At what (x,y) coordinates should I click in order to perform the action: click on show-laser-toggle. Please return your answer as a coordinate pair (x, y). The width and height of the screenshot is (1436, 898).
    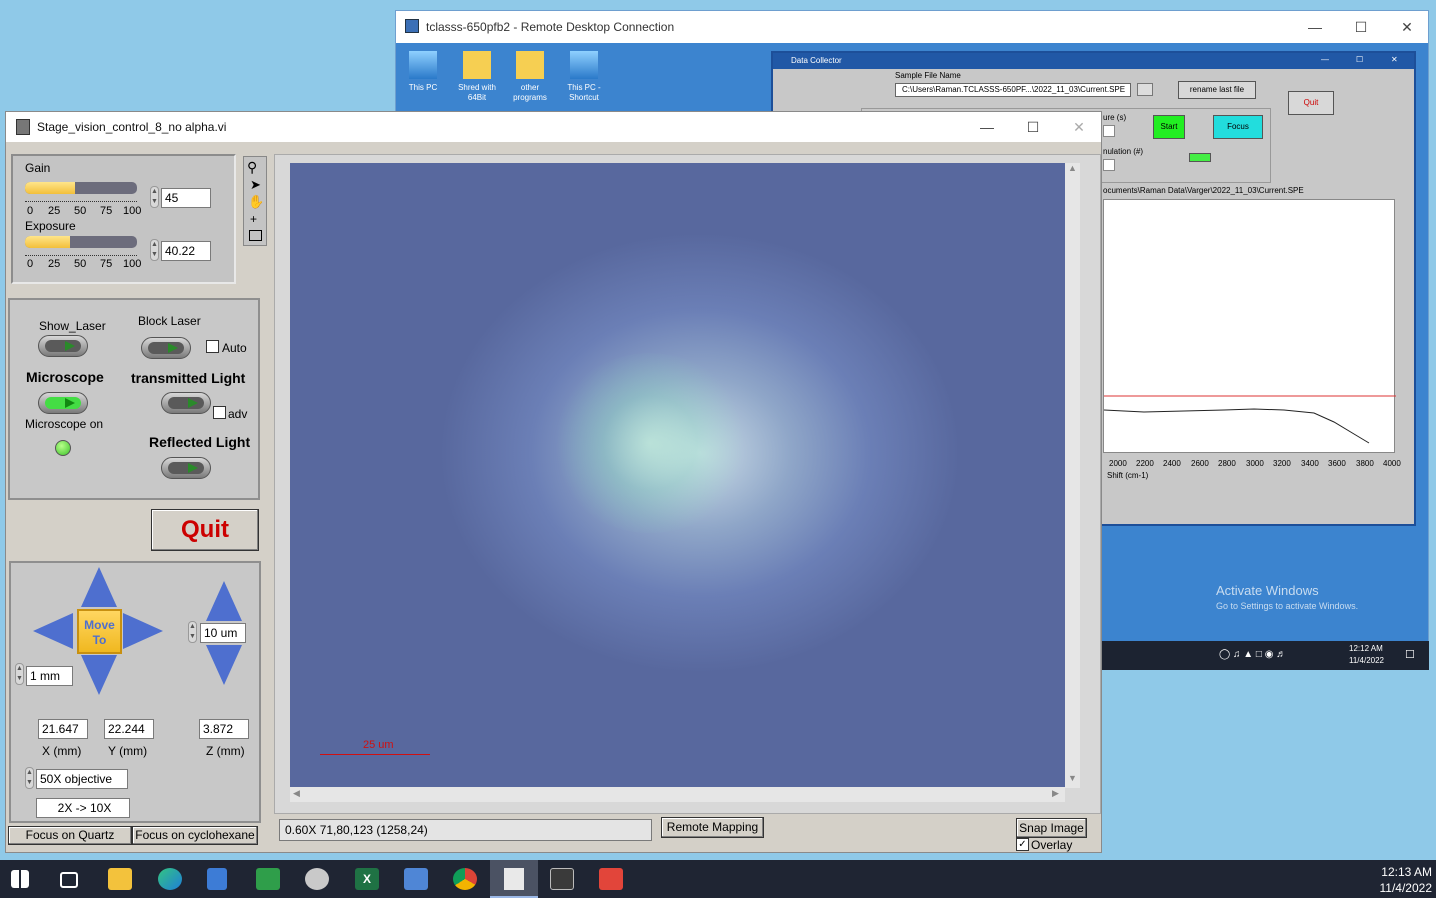
    Looking at the image, I should click on (63, 346).